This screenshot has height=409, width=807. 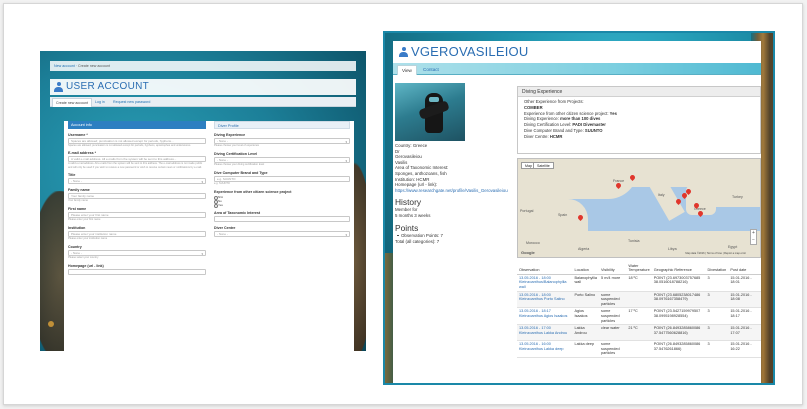 What do you see at coordinates (137, 181) in the screenshot?
I see `title-select: - None - ▾` at bounding box center [137, 181].